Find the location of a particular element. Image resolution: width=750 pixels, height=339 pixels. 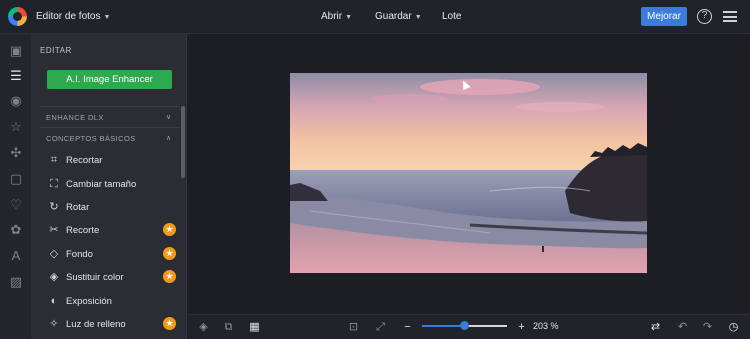

crop-icon: ⌗ is located at coordinates (54, 160).